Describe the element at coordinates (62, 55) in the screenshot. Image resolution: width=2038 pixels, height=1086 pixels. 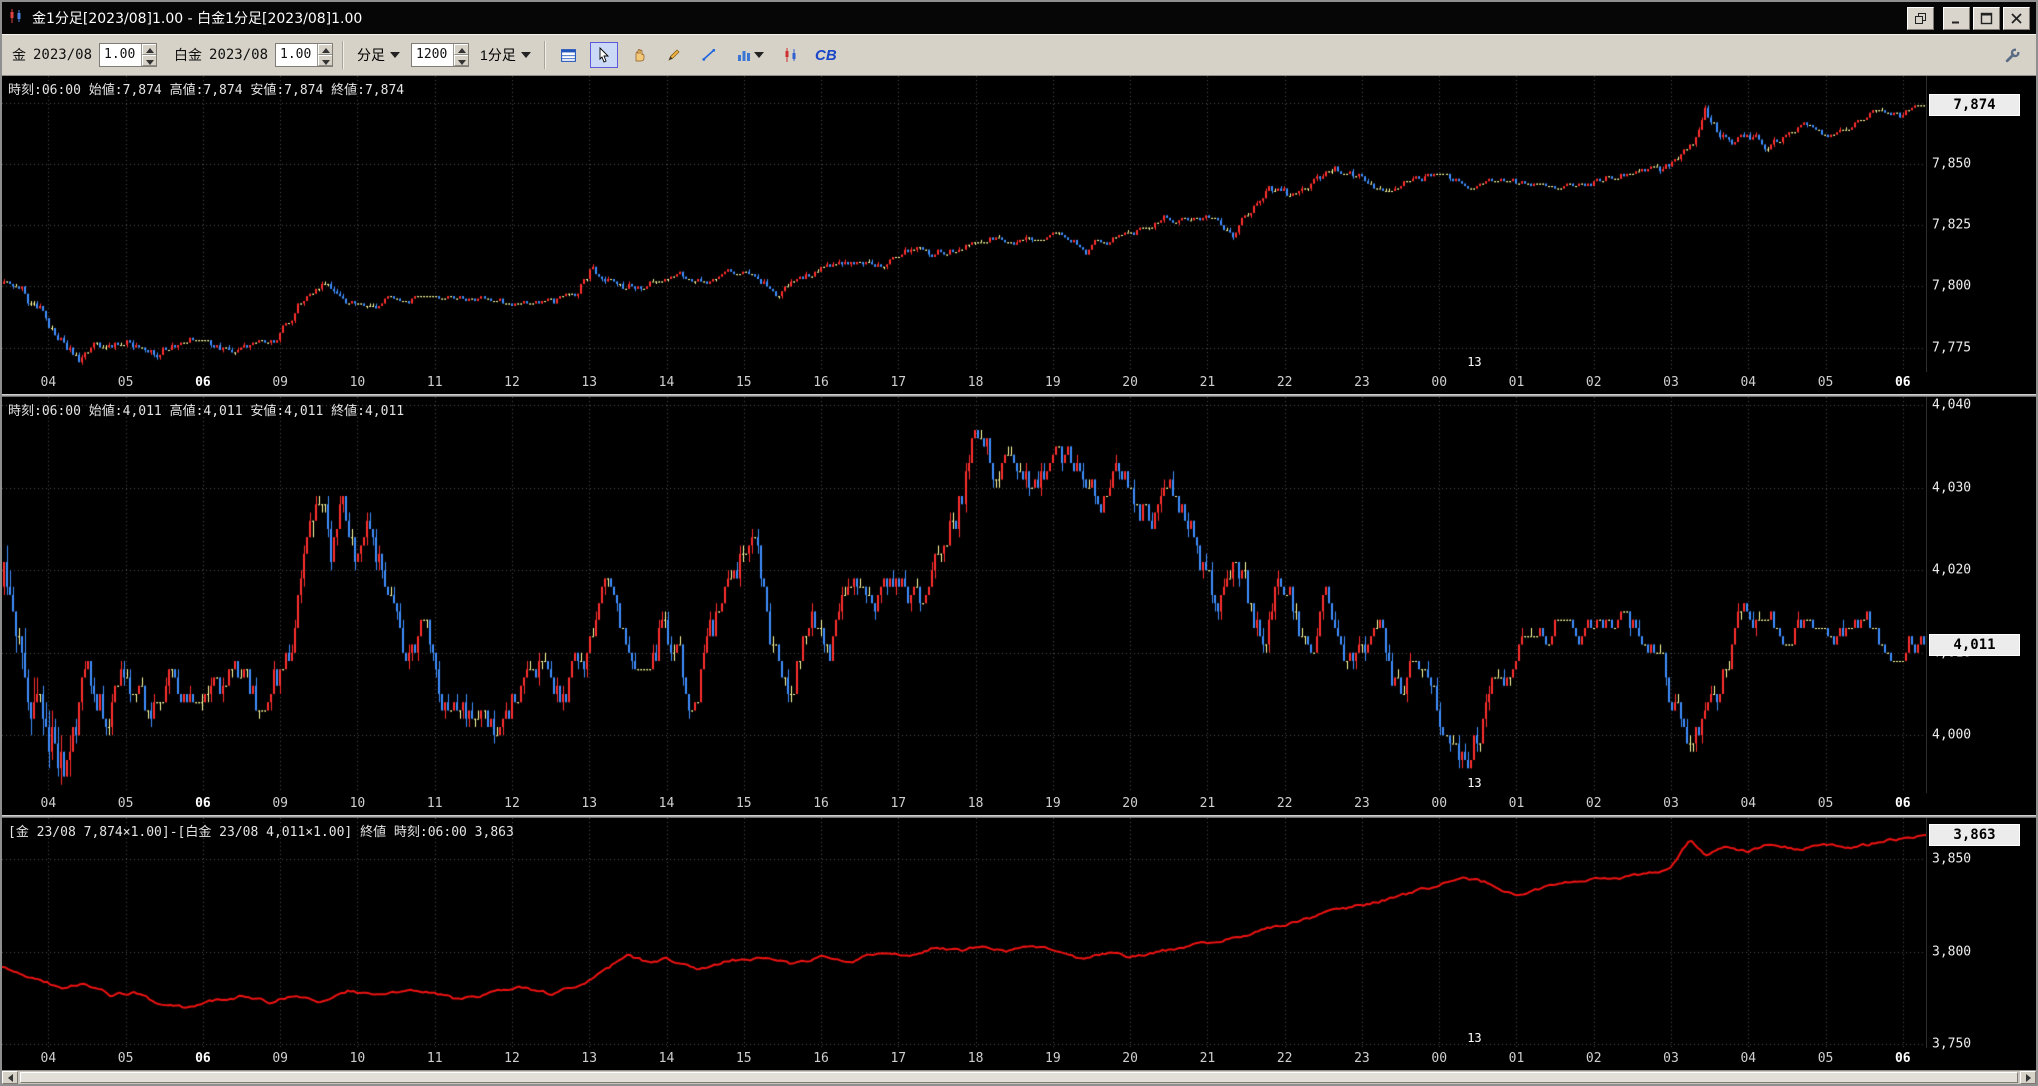
I see `gold-month-field: 2023/08` at that location.